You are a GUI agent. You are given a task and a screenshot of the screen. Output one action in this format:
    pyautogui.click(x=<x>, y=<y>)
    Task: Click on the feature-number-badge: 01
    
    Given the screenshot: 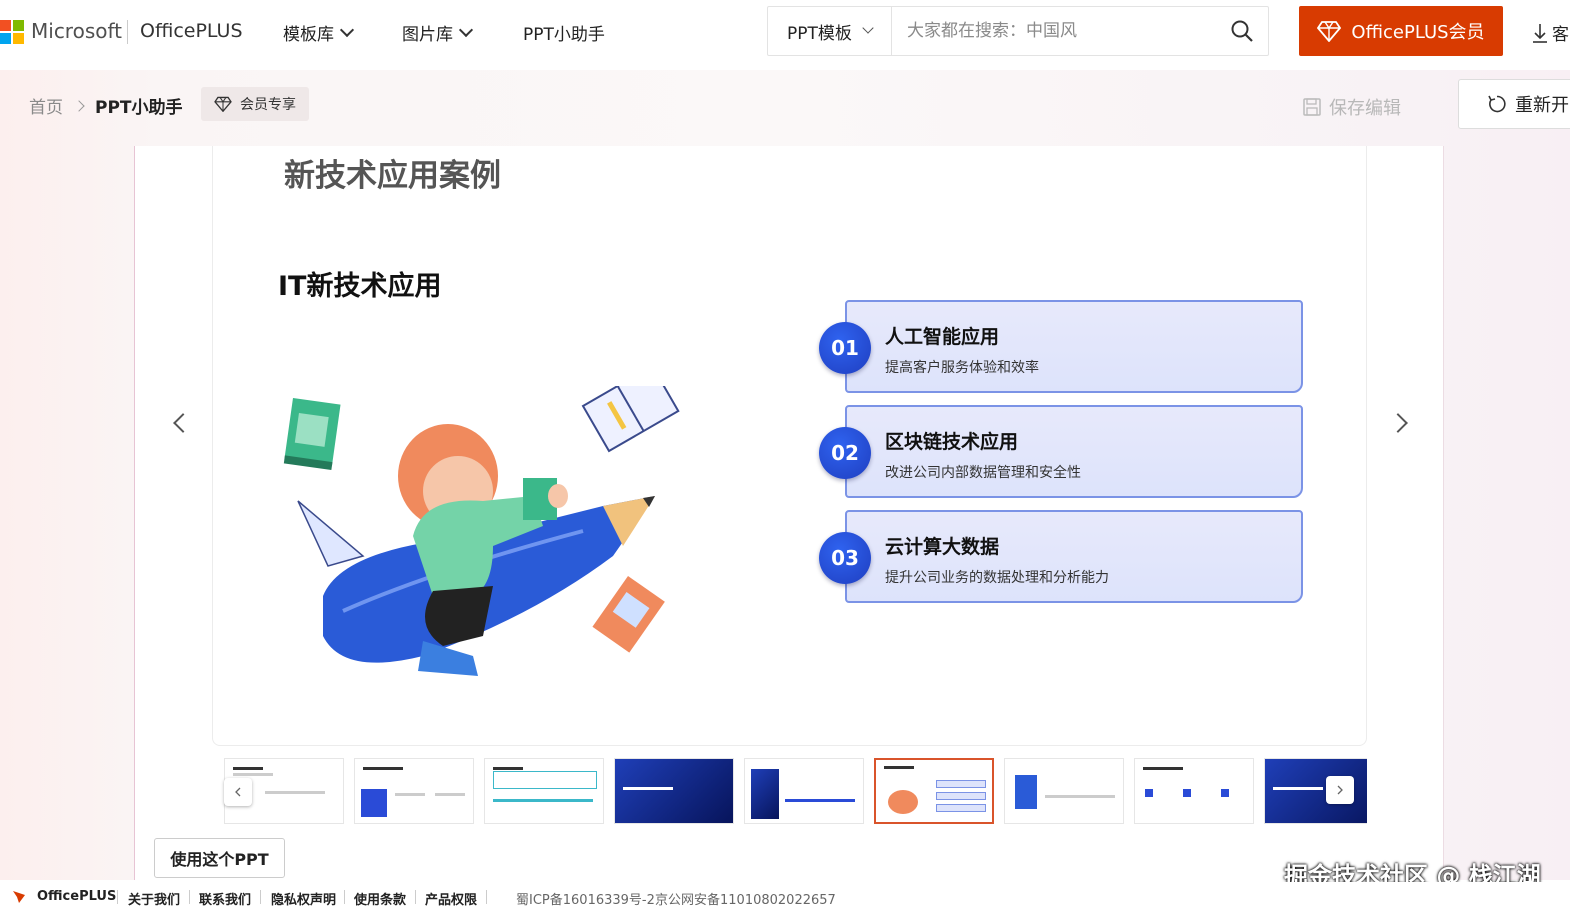 What is the action you would take?
    pyautogui.click(x=845, y=348)
    